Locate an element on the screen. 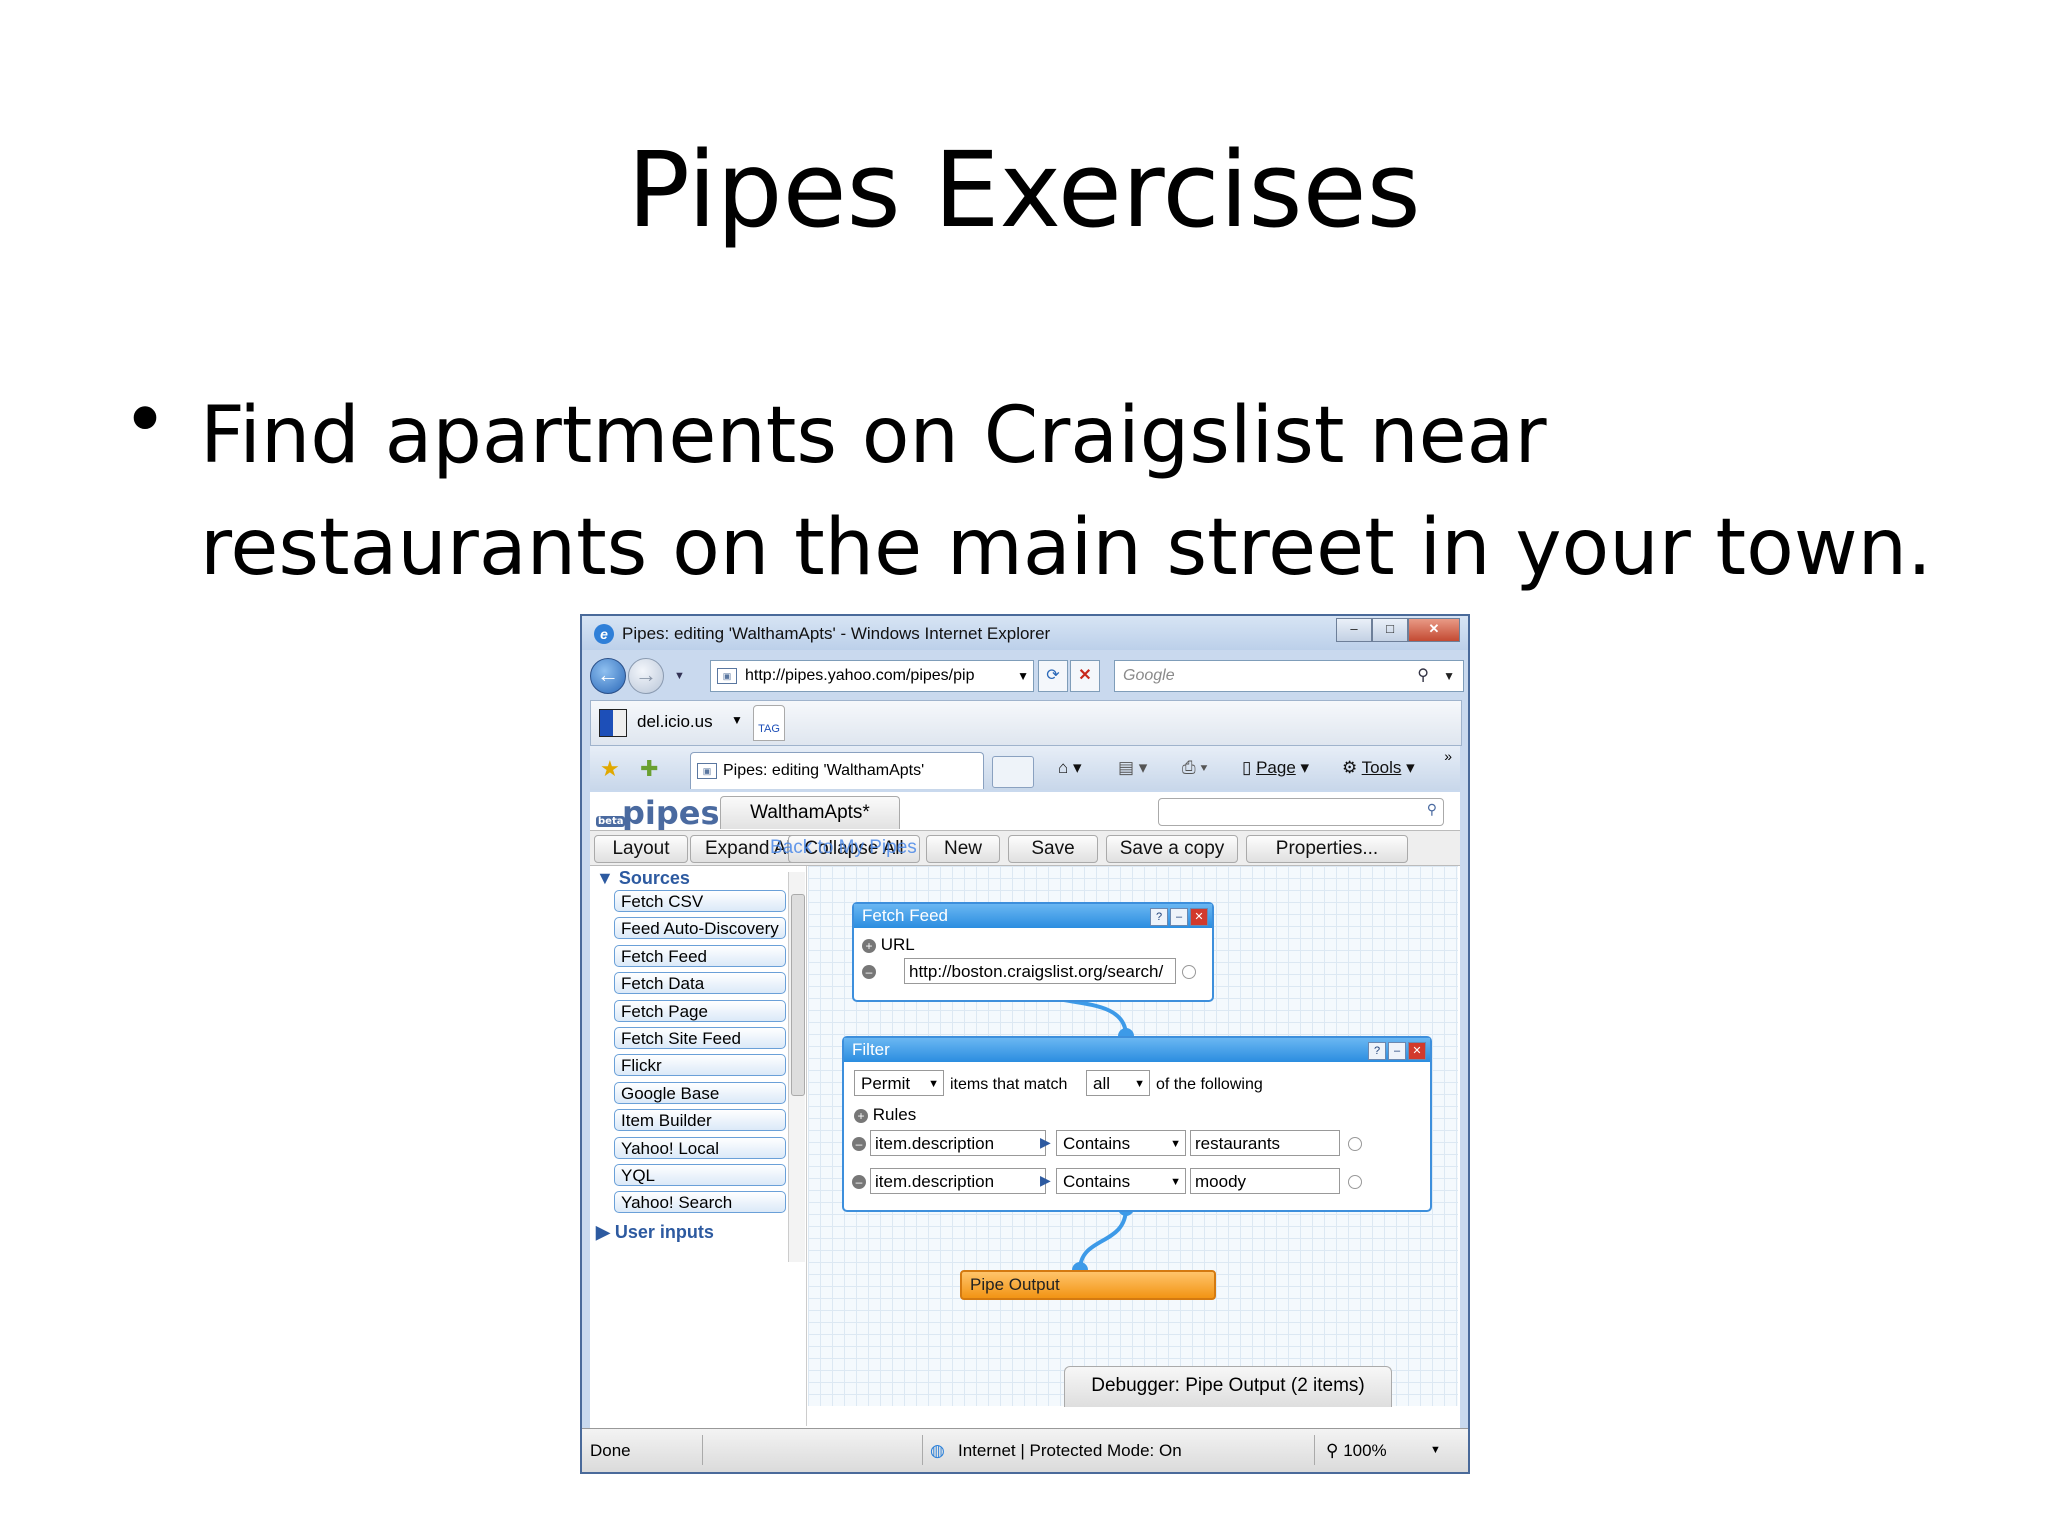  tab-pipes-editing: ▣ Pipes: editing 'WalthamApts' is located at coordinates (837, 770).